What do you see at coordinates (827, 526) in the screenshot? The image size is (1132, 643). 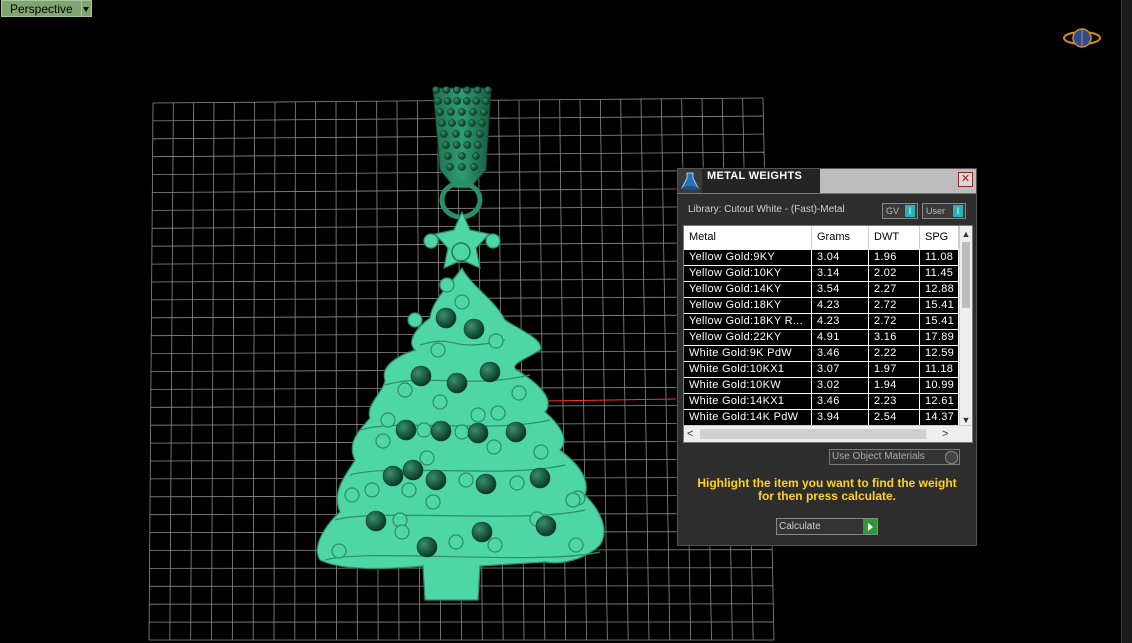 I see `calculate-button: Calculate` at bounding box center [827, 526].